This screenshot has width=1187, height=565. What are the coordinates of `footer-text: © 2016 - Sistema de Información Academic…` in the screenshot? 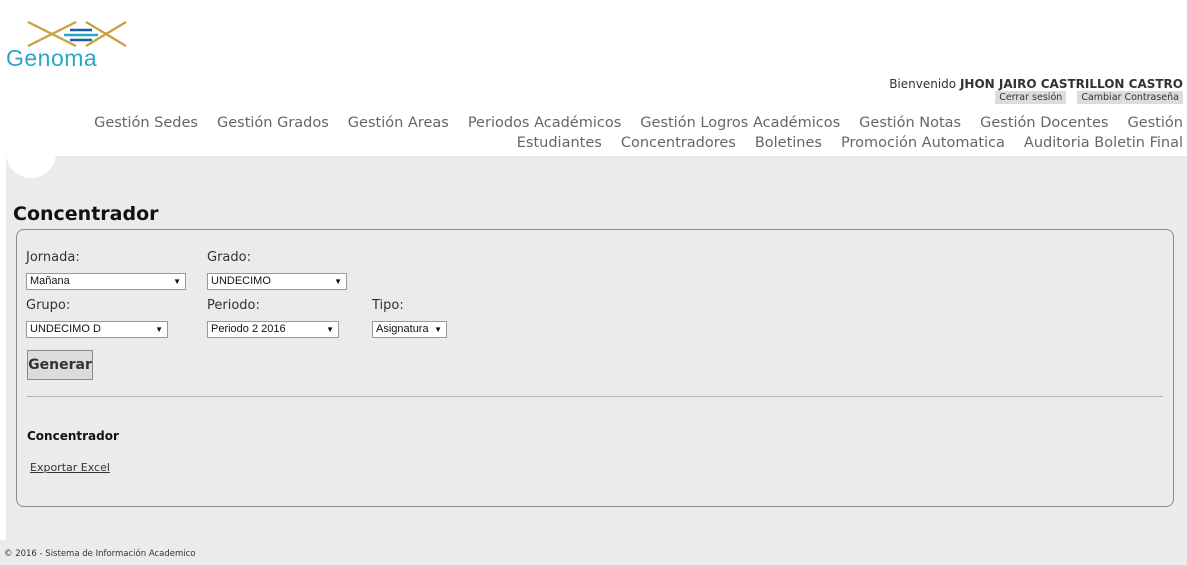 It's located at (100, 554).